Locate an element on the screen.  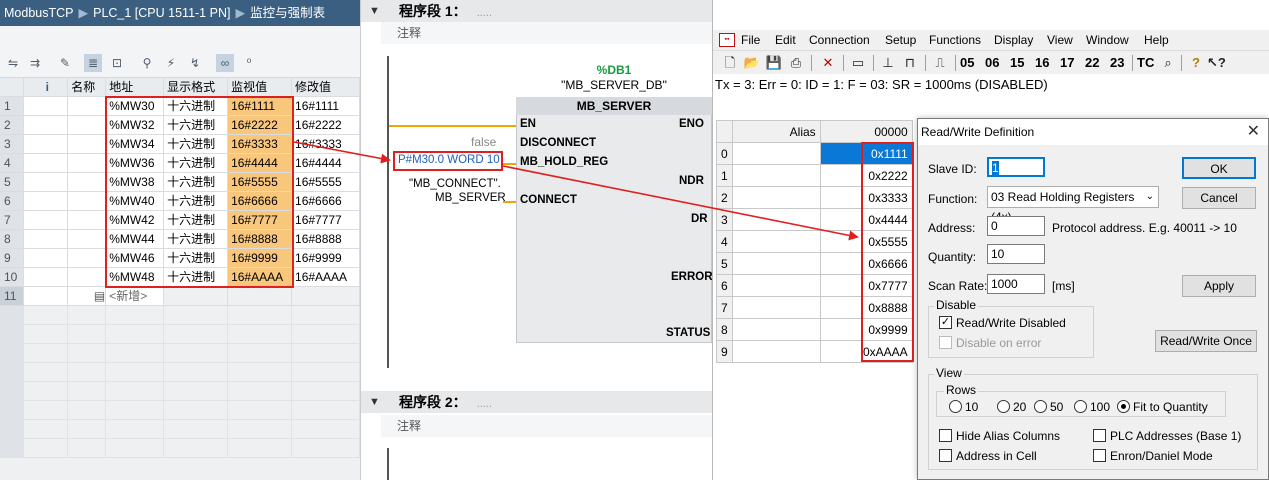
table-row: 6 %MW40 十六进制 16#6666 16#6666 is located at coordinates (180, 201).